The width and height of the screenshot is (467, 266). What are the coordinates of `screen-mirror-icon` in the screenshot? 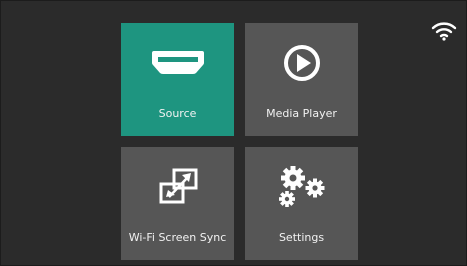 It's located at (177, 187).